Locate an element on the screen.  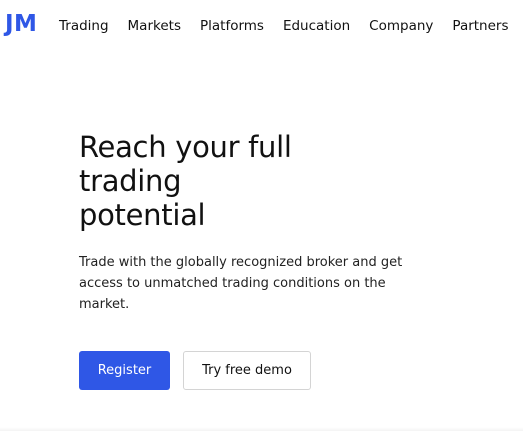
nav-item-education: Education is located at coordinates (316, 26).